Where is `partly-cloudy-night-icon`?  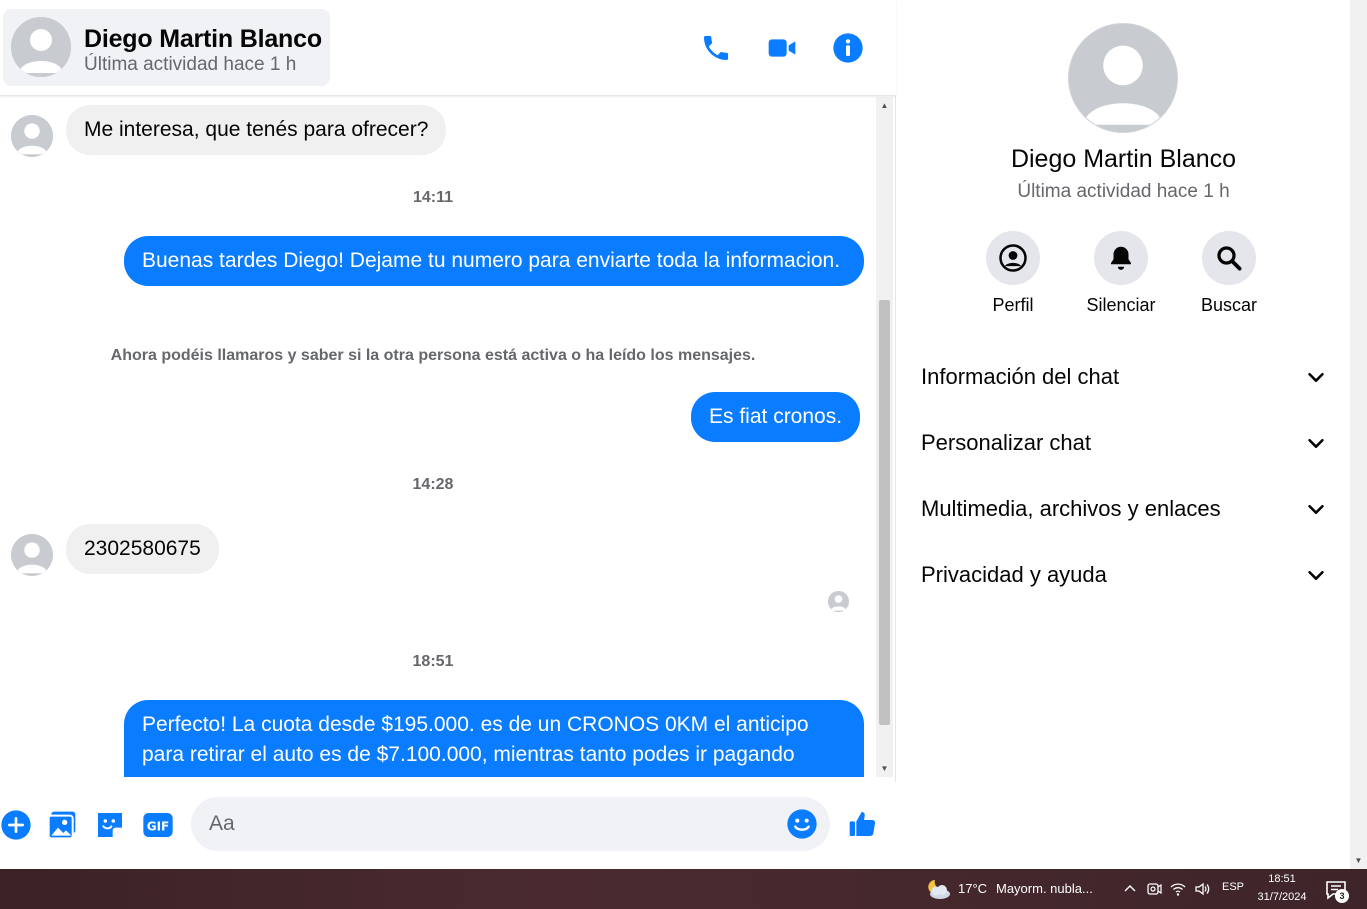 partly-cloudy-night-icon is located at coordinates (938, 889).